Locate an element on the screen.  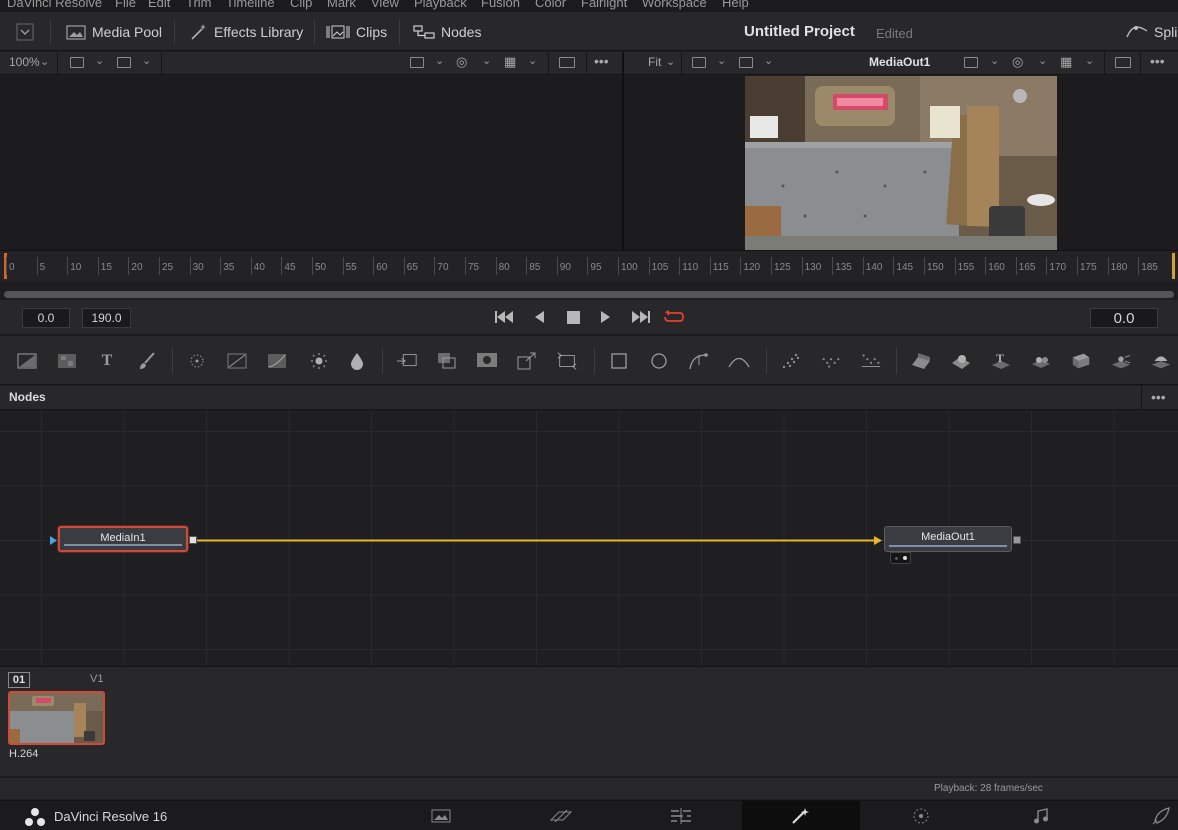
menu-color: Color is located at coordinates (550, 5).